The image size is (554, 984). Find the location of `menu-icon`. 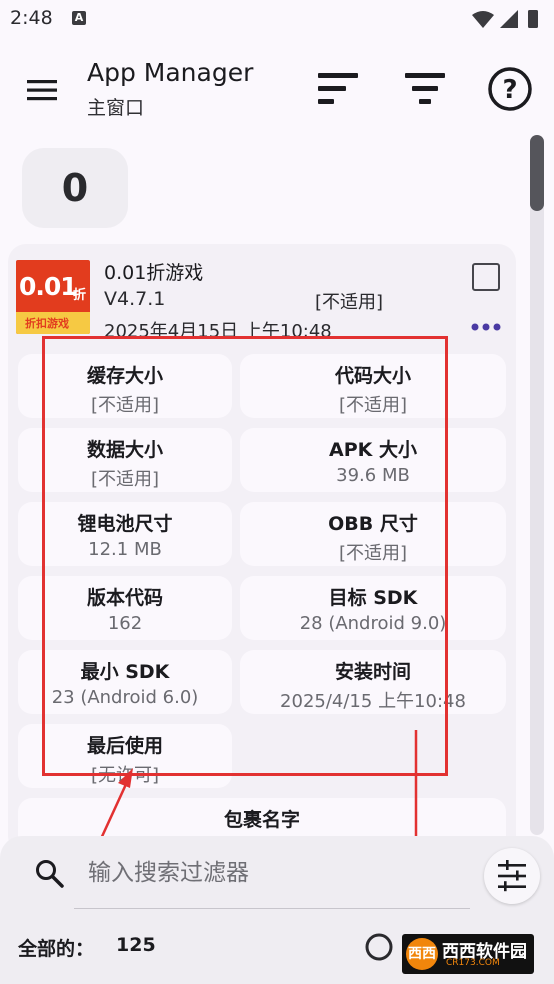

menu-icon is located at coordinates (42, 90).